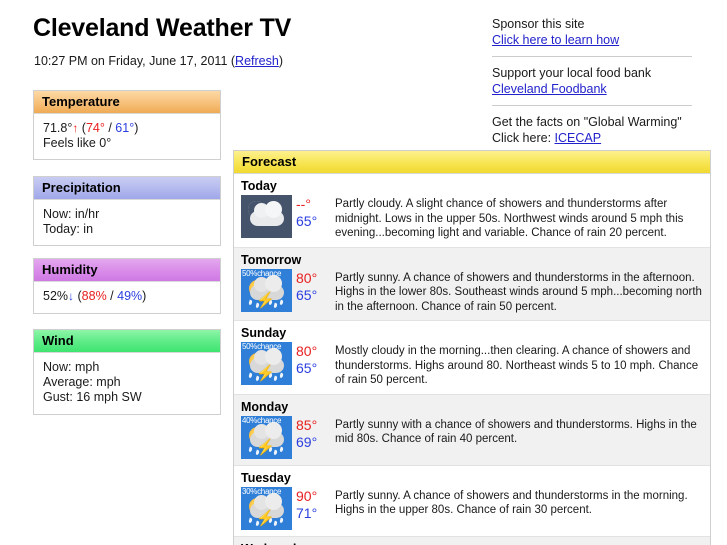  I want to click on refresh-link: Refresh, so click(257, 61).